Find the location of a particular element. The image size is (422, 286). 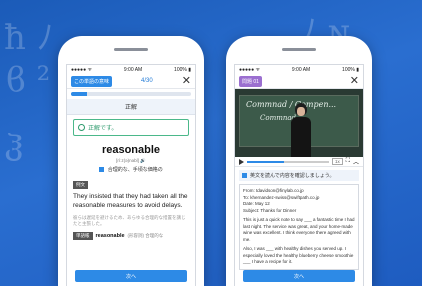

lecture-video: Commnad / Compen... Commnad is located at coordinates (299, 123).